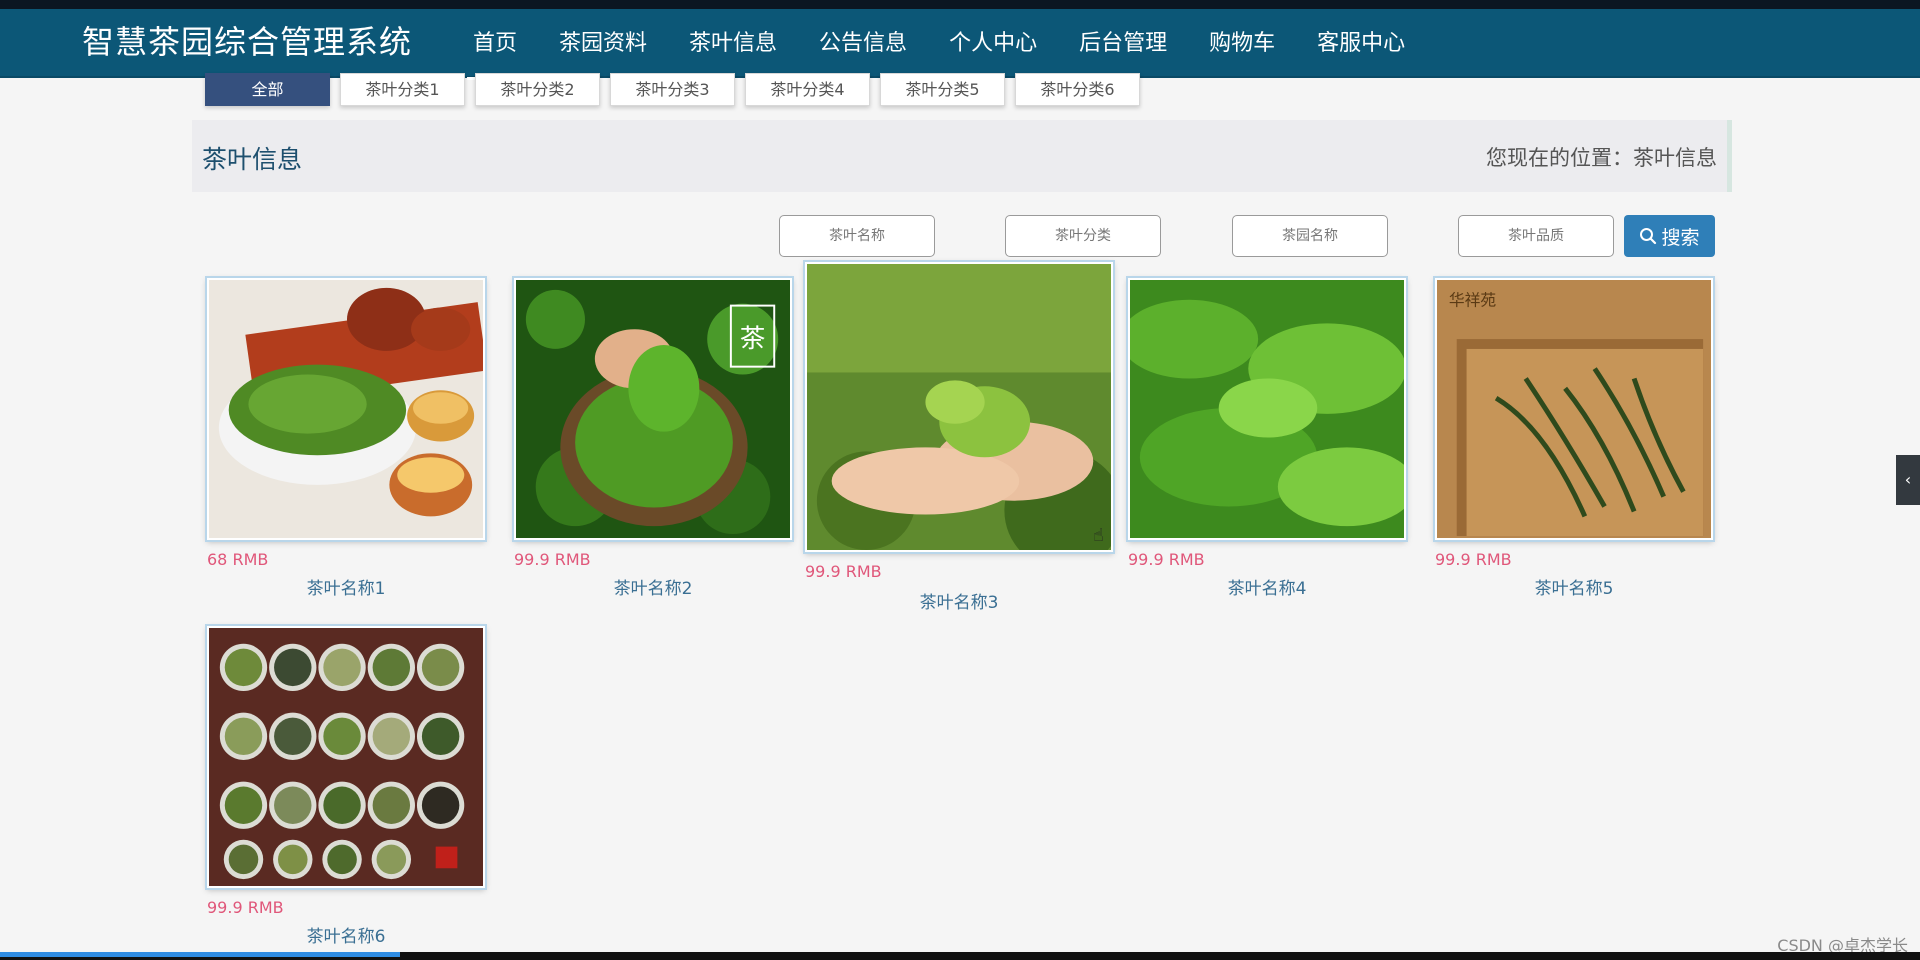 This screenshot has height=960, width=1920. Describe the element at coordinates (1098, 535) in the screenshot. I see `hand-cursor-icon: ☝` at that location.